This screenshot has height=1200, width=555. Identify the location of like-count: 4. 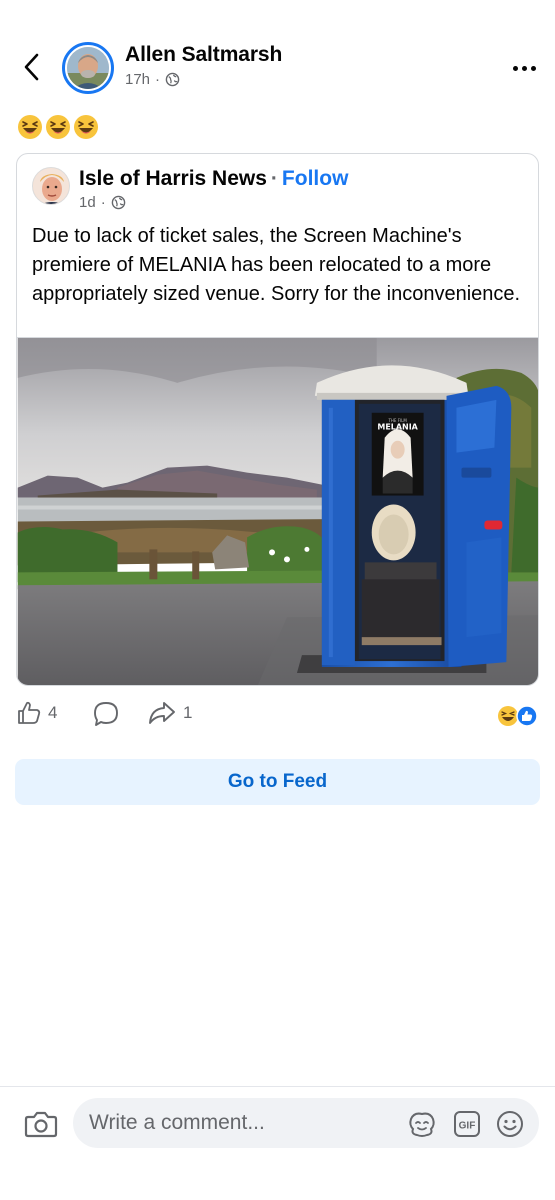
(53, 712).